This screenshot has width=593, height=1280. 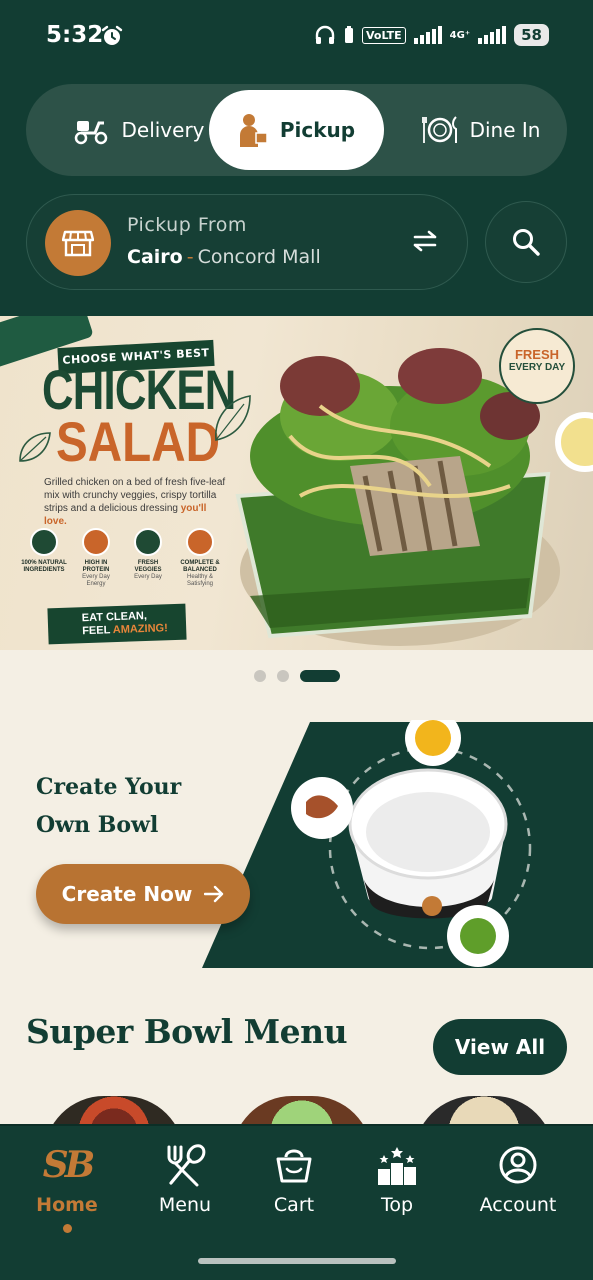 I want to click on eat-clean-tagline: EAT CLEAN, FEEL AMAZING!, so click(x=117, y=624).